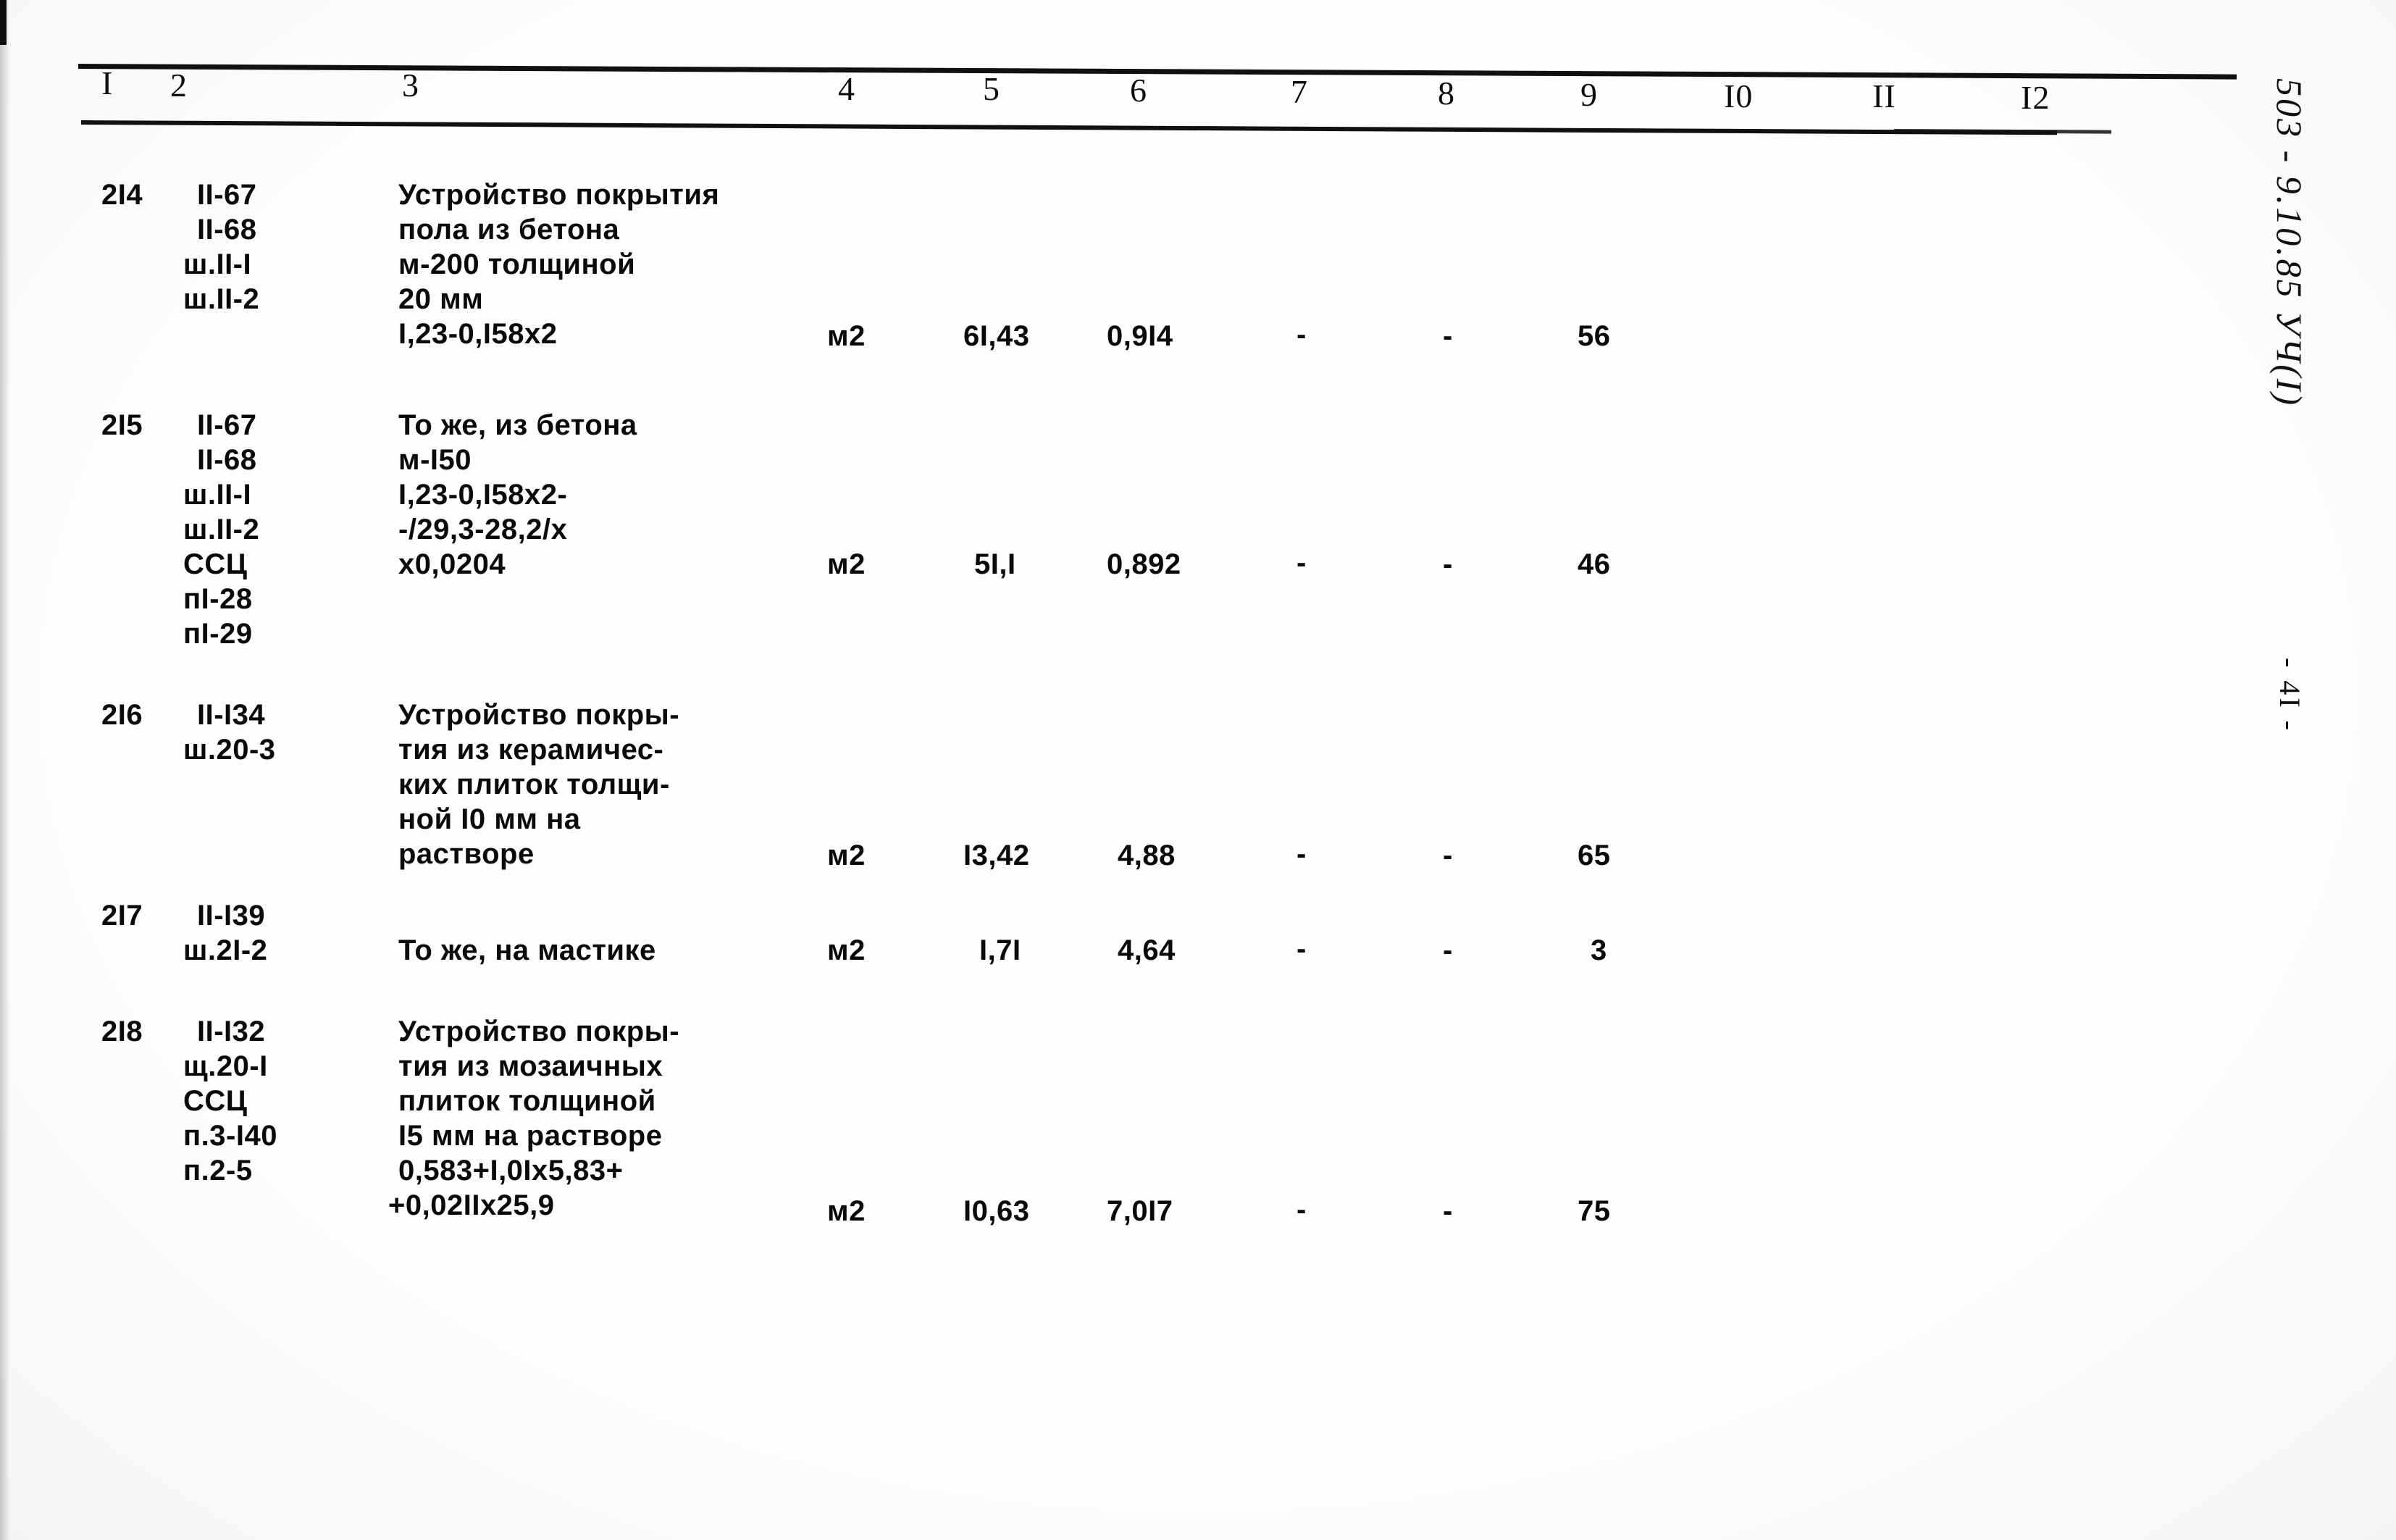 This screenshot has height=1540, width=2396. I want to click on row-col9: 46, so click(1594, 564).